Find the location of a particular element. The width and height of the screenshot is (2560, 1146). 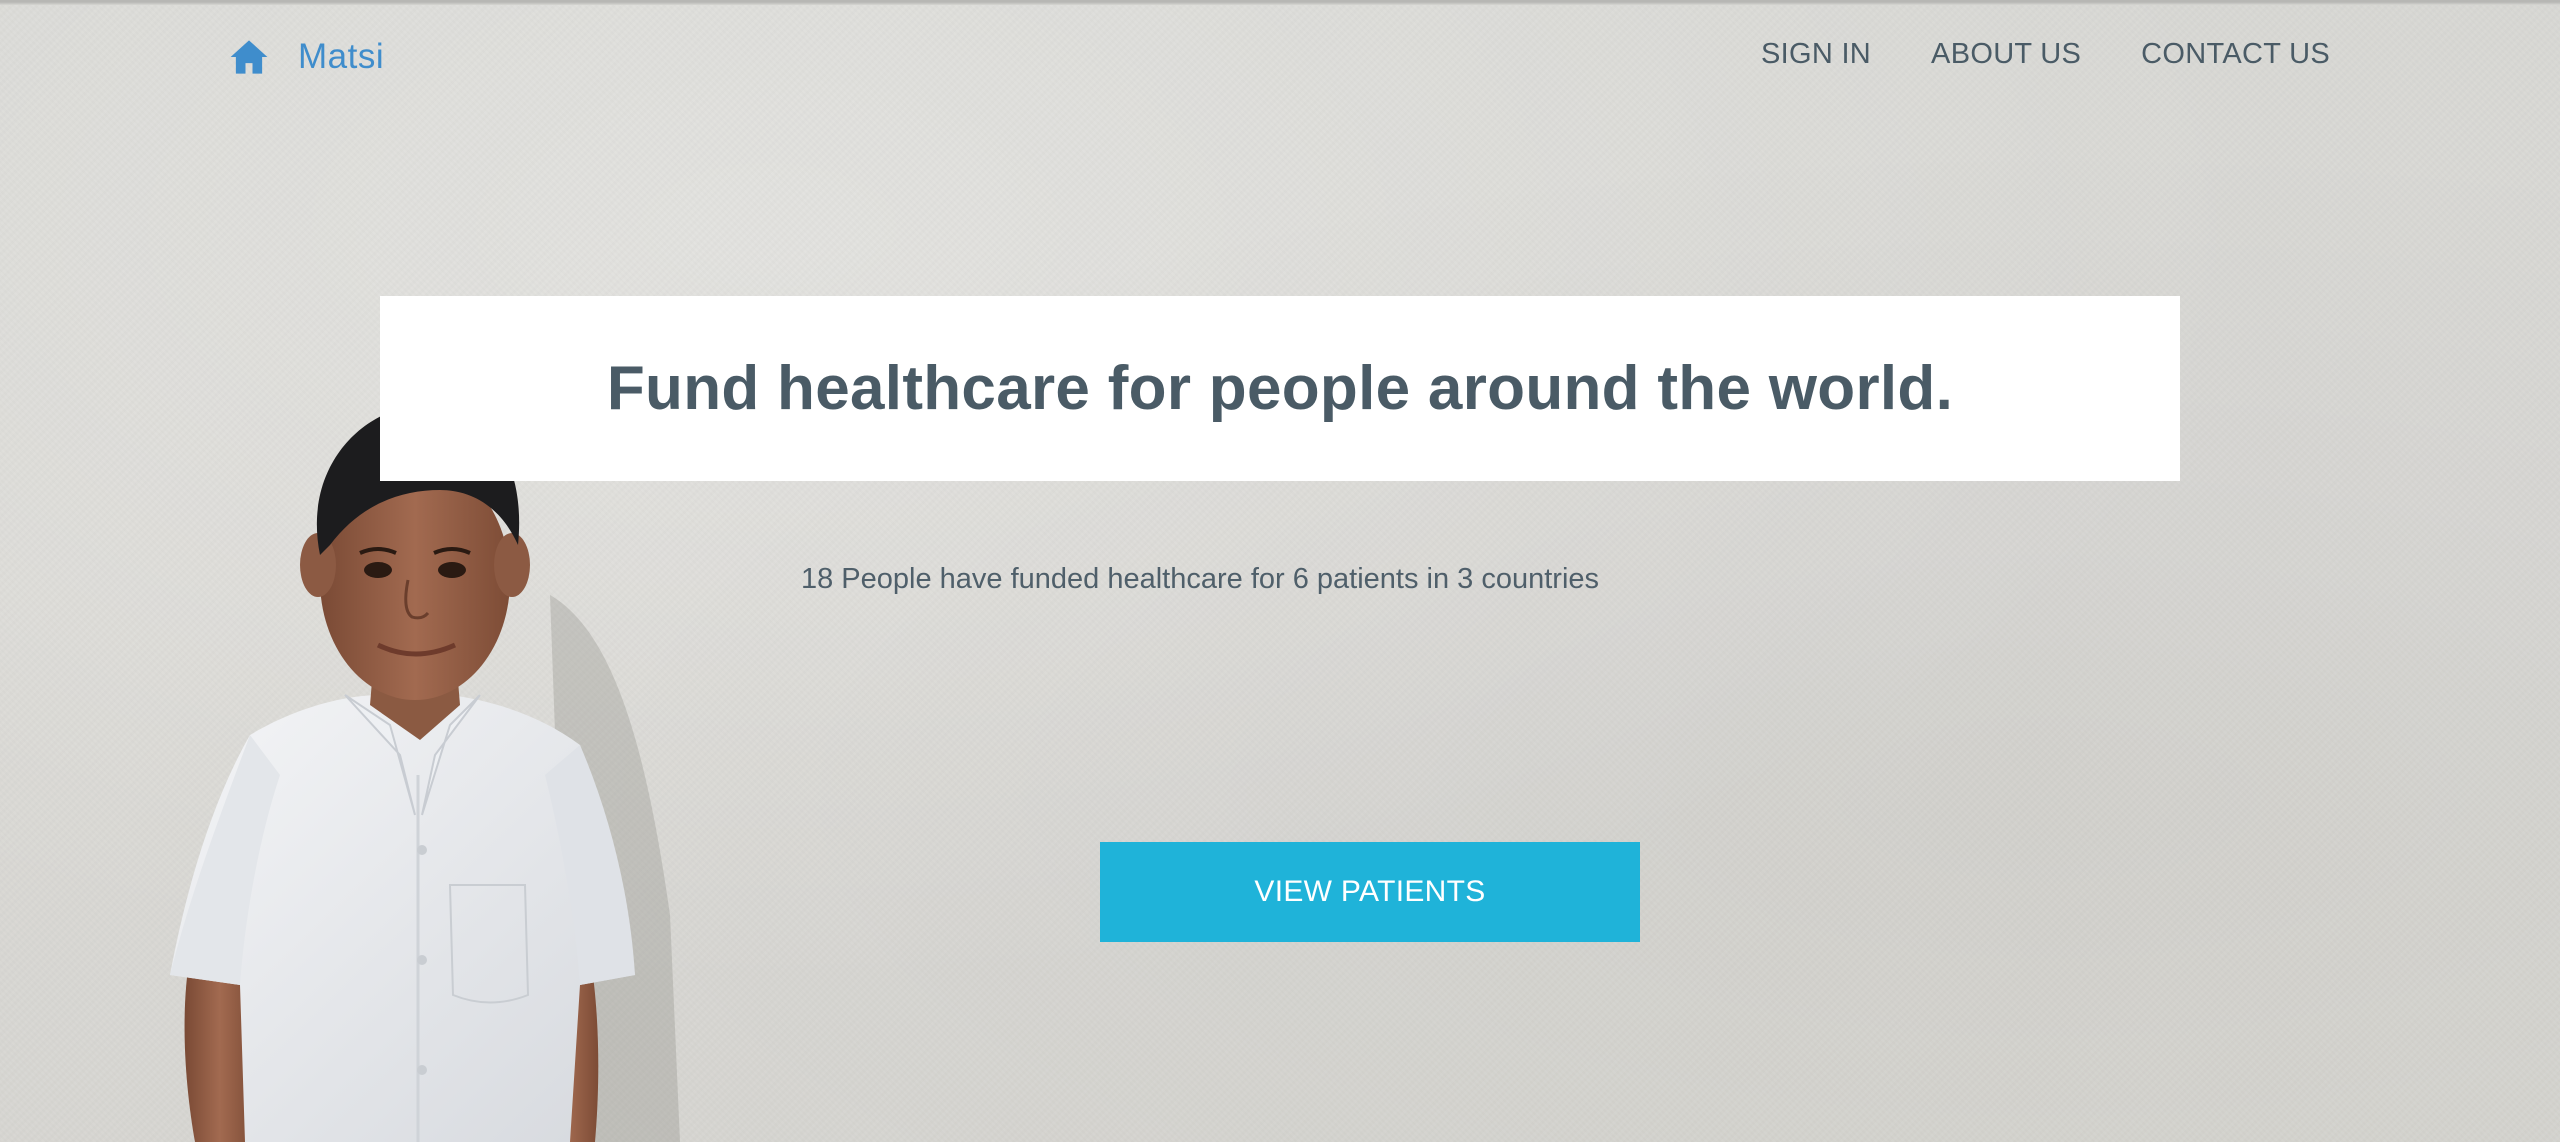

nav-sign-in: SIGN IN is located at coordinates (1816, 54).